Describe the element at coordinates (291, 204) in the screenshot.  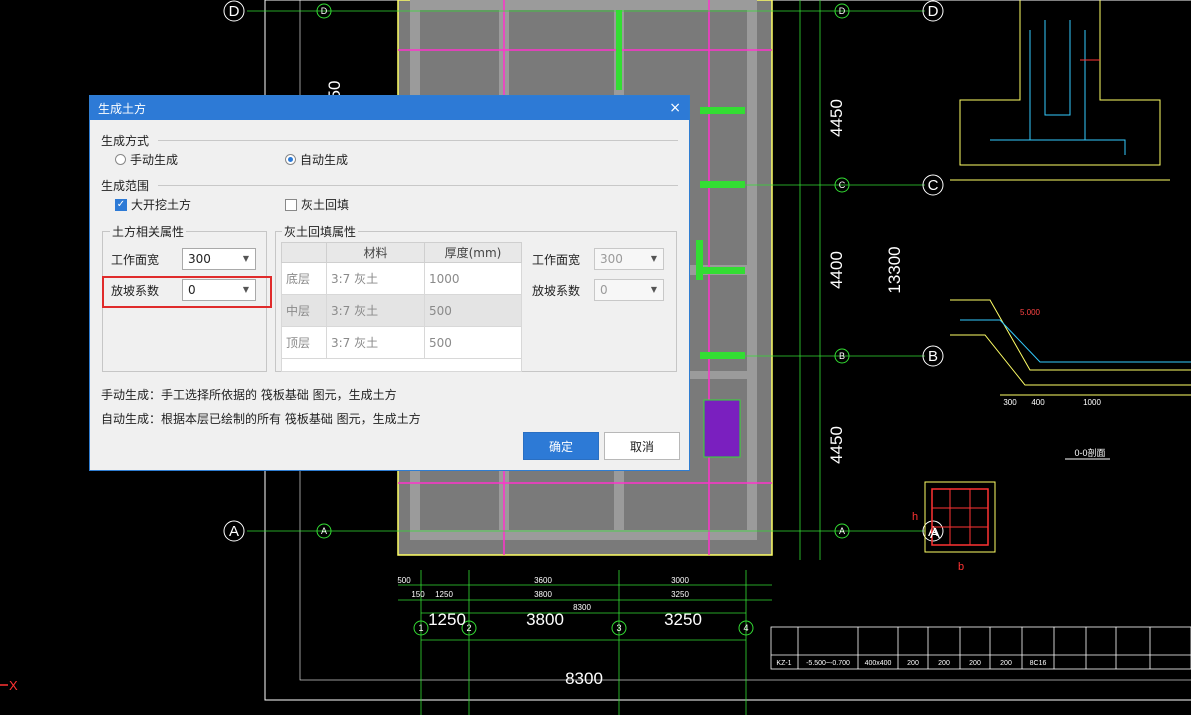
I see `checkbox-backfill-box` at that location.